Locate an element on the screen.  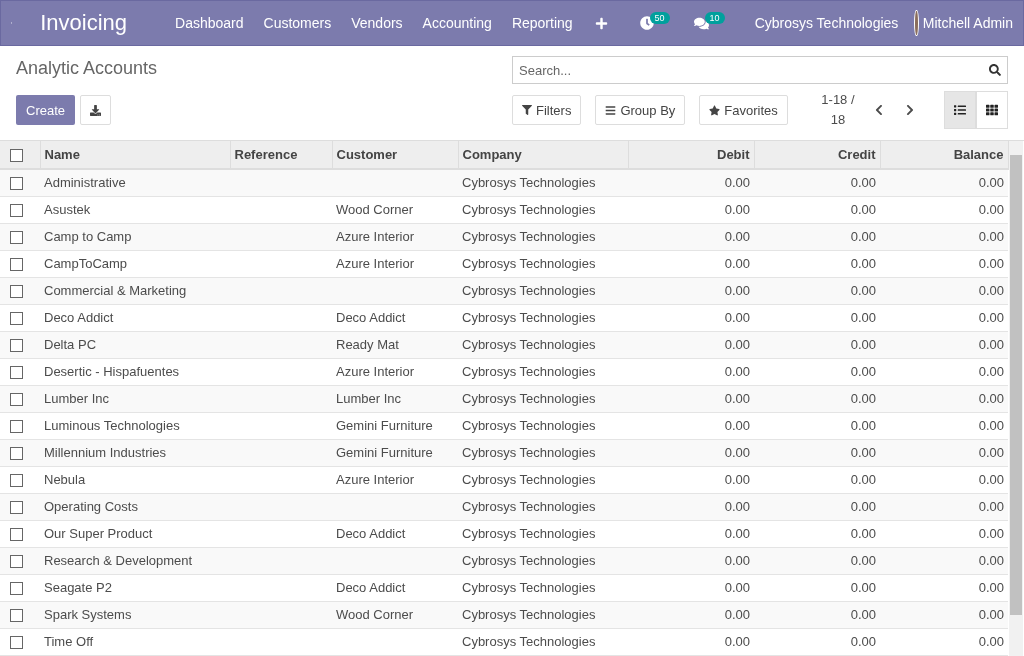
column-header: Customer is located at coordinates (395, 155).